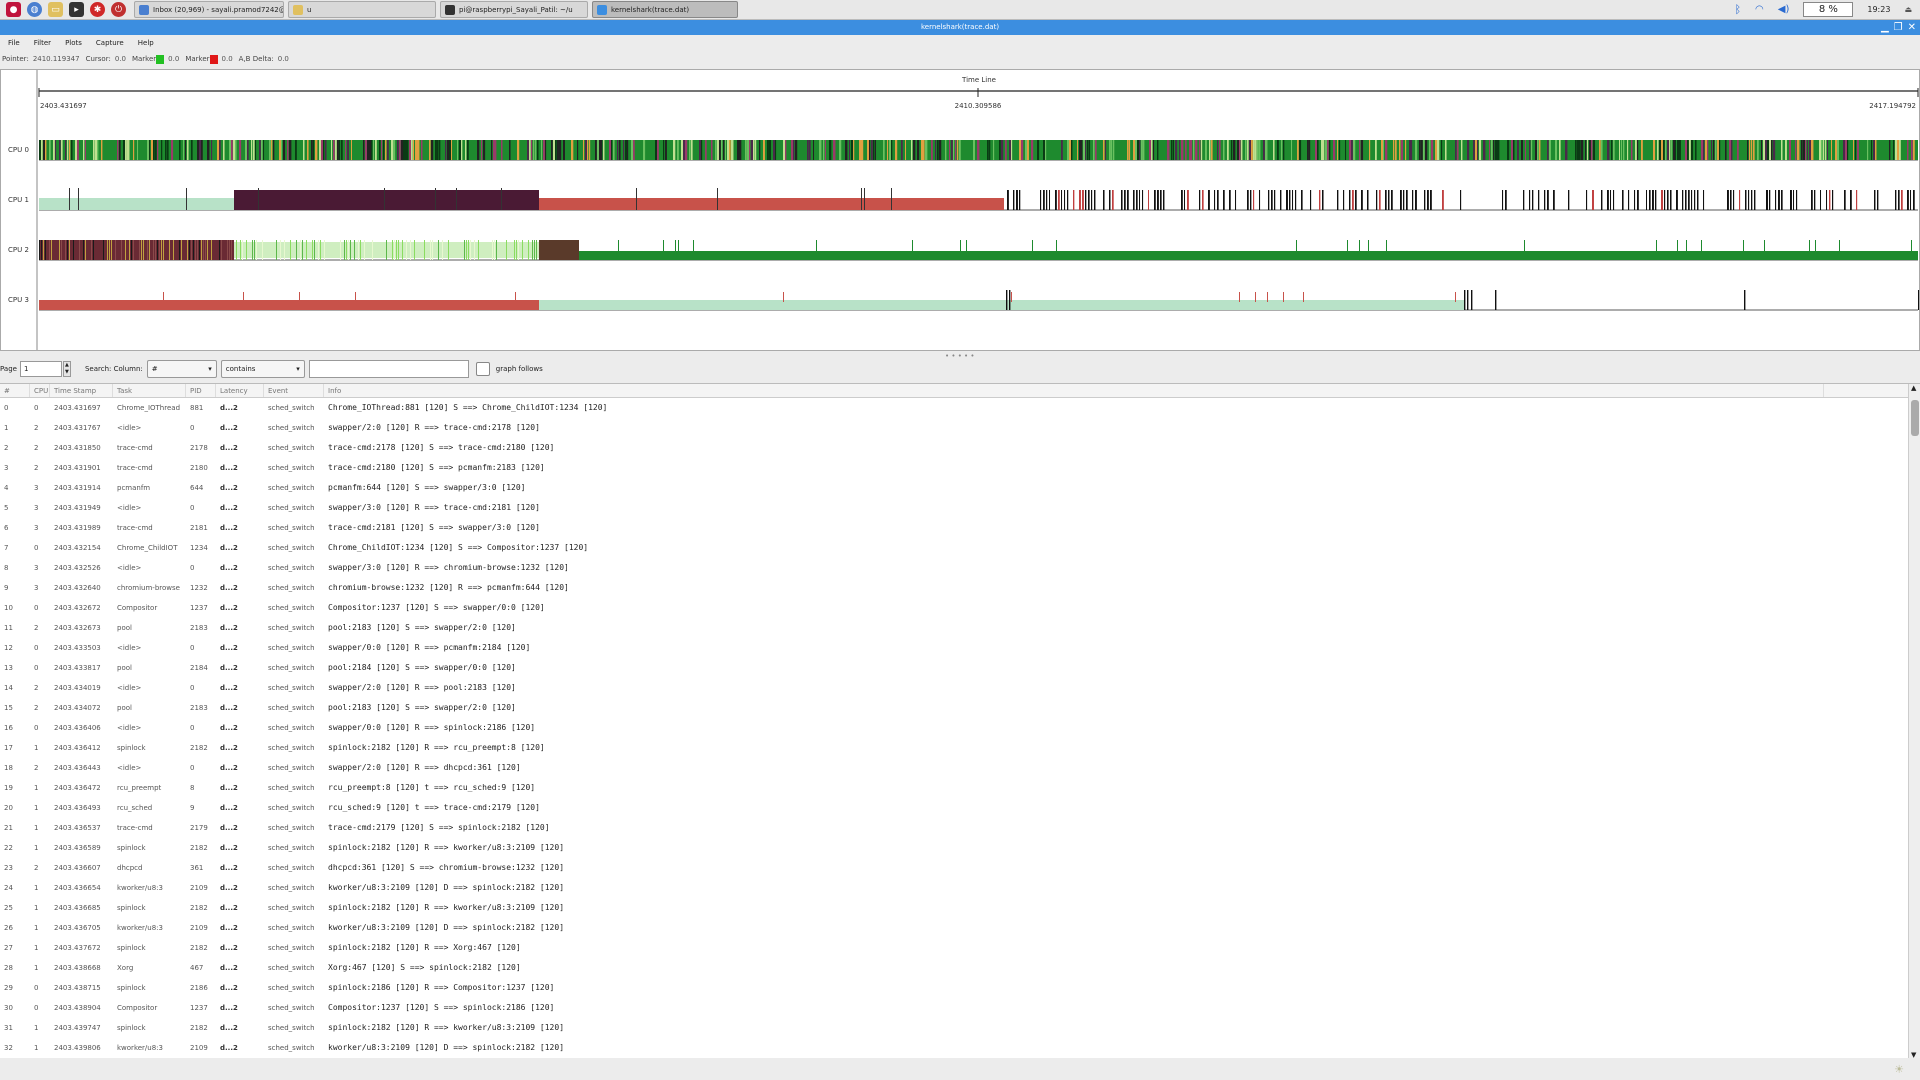 The image size is (1920, 1080). What do you see at coordinates (1914, 721) in the screenshot?
I see `table-scrollbar: ▲ ▼` at bounding box center [1914, 721].